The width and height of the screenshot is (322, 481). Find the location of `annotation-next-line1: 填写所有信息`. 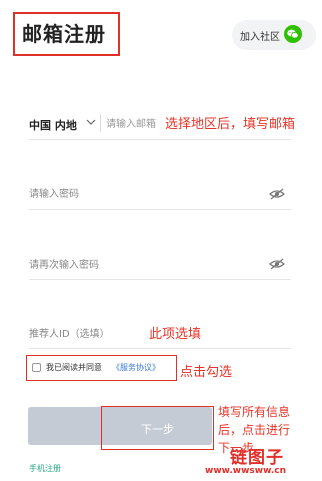

annotation-next-line1: 填写所有信息 is located at coordinates (254, 412).